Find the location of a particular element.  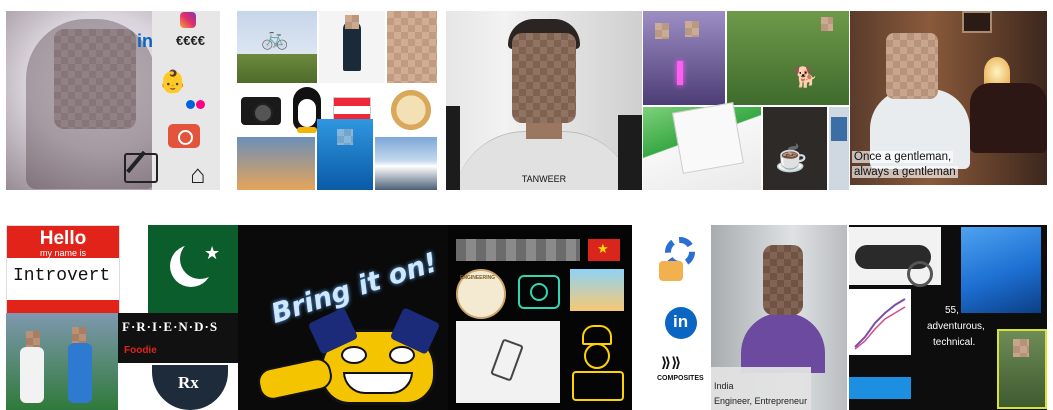

friends-text: F·R·I·E·N·D·S is located at coordinates (170, 326).